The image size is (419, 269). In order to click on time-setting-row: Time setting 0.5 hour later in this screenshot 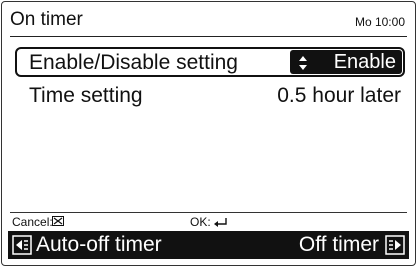, I will do `click(210, 97)`.